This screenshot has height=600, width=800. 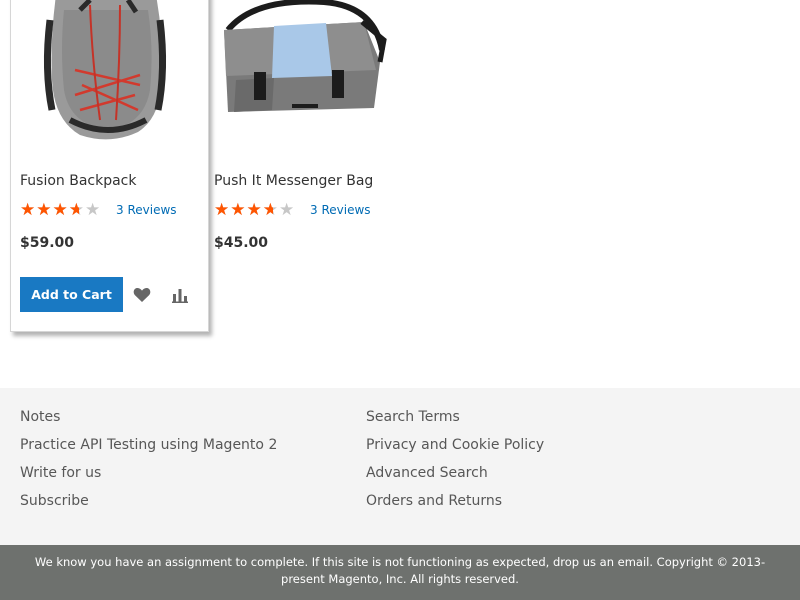 I want to click on add-to-wishlist-button, so click(x=142, y=295).